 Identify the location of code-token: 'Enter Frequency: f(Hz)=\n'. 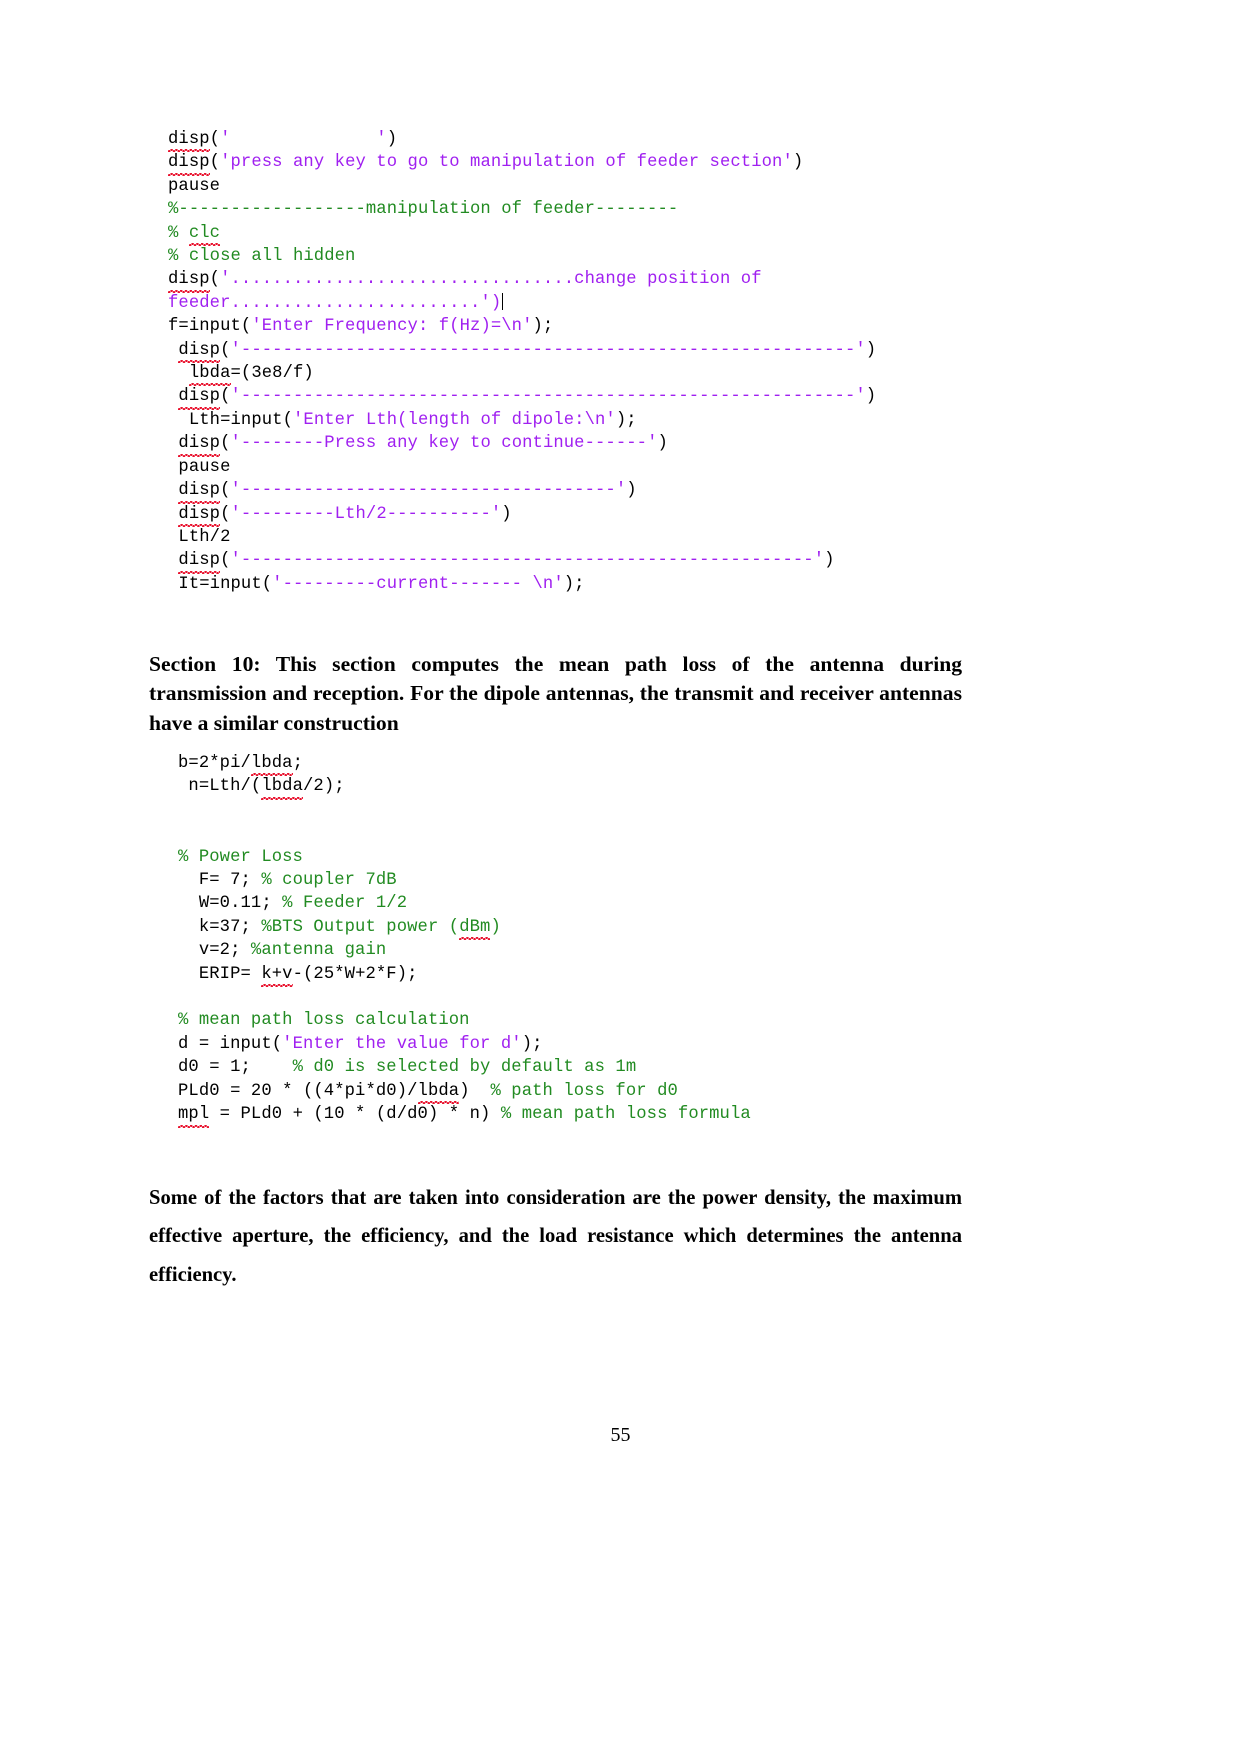
(392, 327).